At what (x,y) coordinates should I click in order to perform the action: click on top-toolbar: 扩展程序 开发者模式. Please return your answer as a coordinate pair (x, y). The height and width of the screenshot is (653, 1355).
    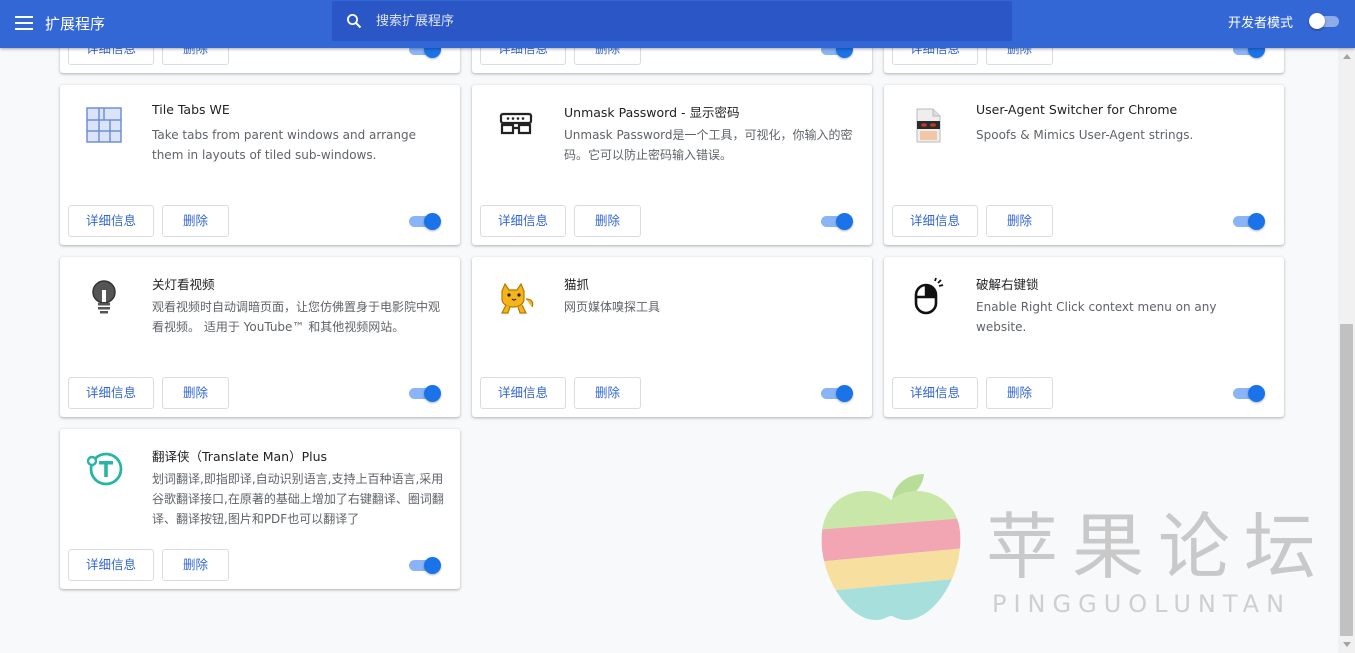
    Looking at the image, I should click on (677, 24).